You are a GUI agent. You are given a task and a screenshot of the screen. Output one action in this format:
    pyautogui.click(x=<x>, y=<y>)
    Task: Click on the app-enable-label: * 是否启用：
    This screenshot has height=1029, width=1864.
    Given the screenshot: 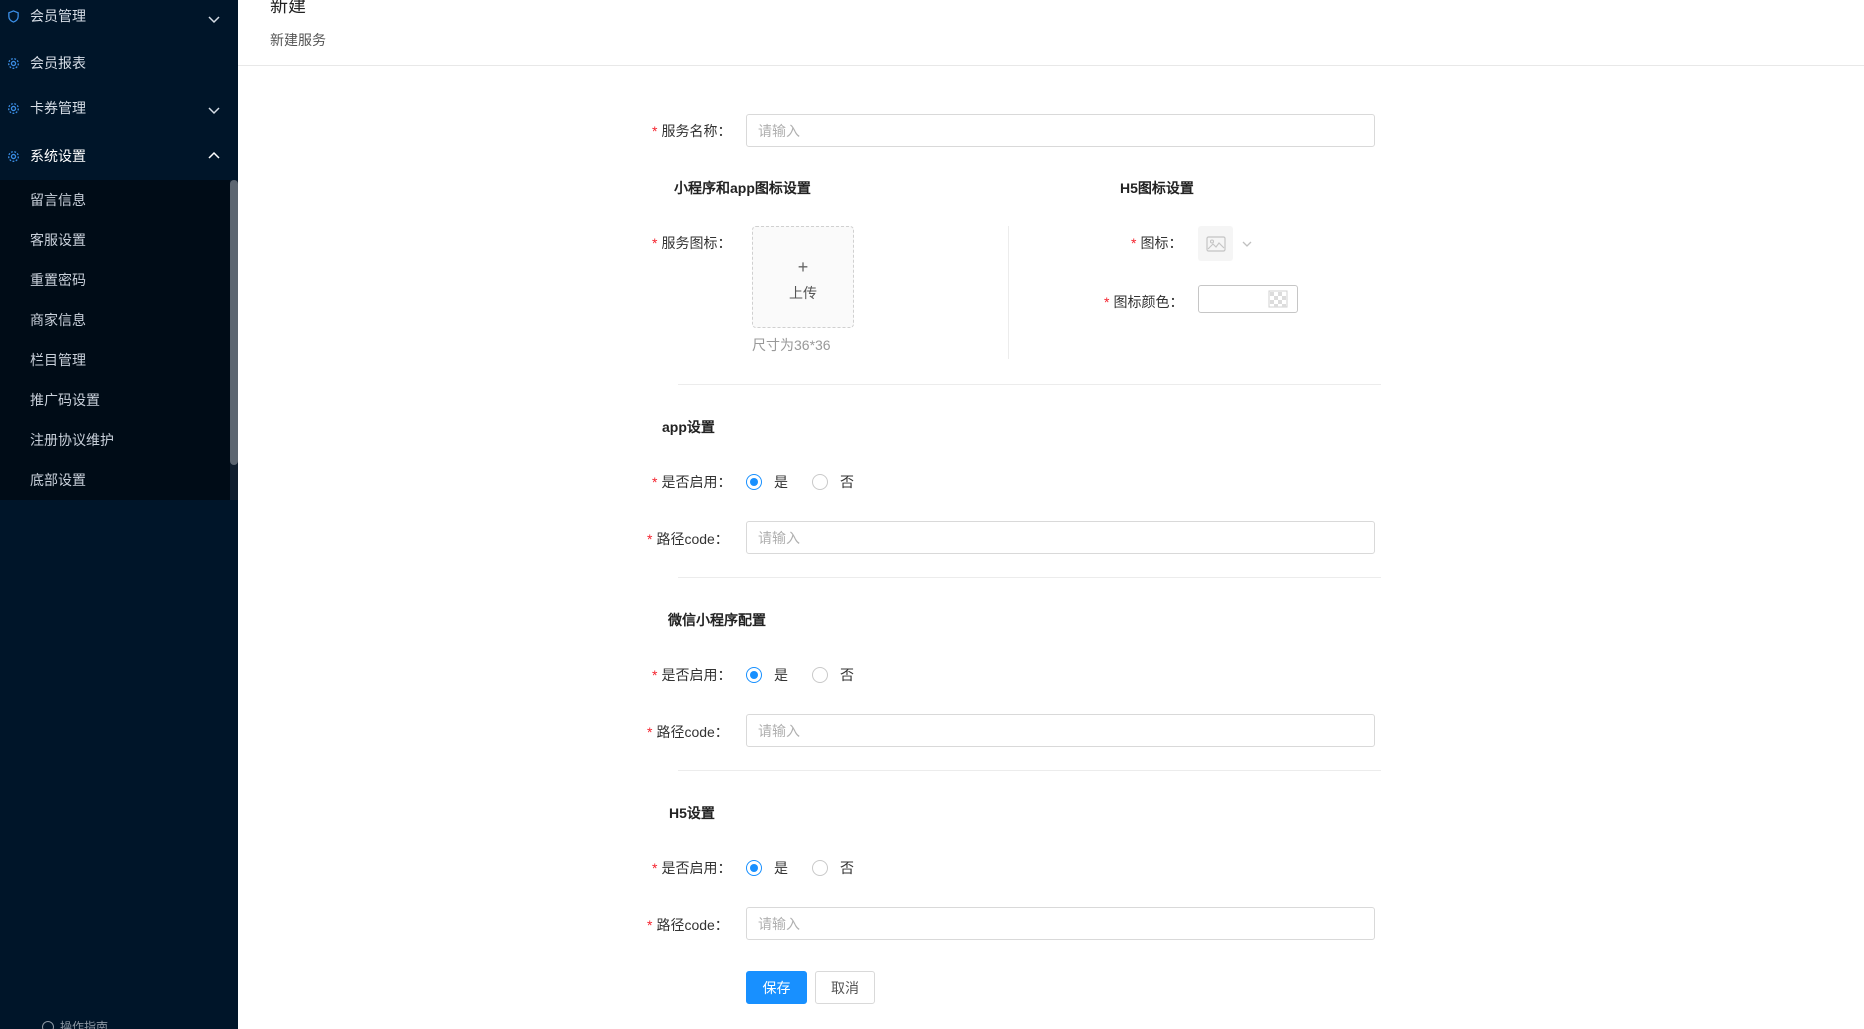 What is the action you would take?
    pyautogui.click(x=692, y=482)
    